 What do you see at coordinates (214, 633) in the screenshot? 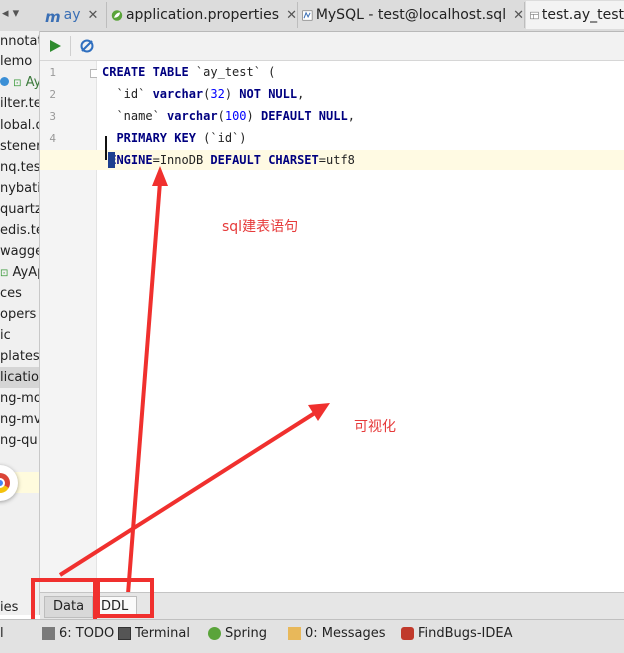
I see `spring-icon` at bounding box center [214, 633].